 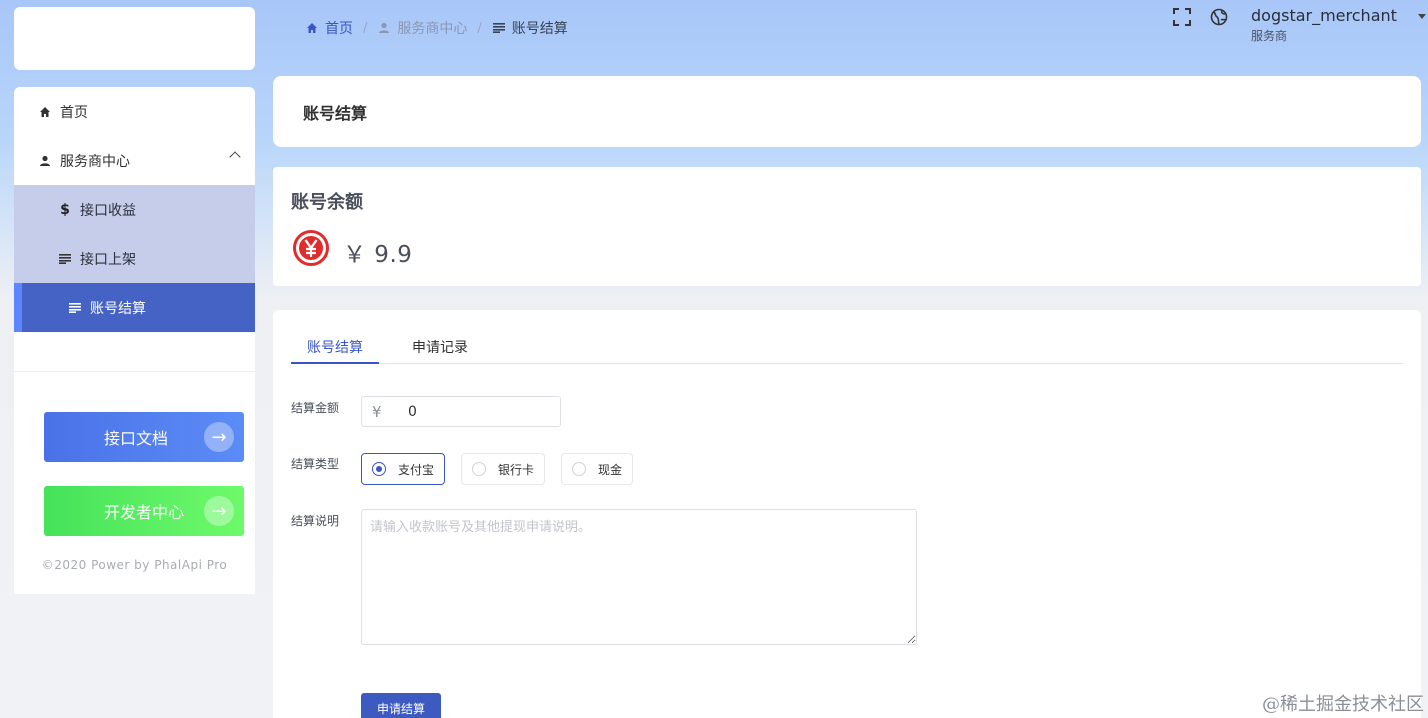 What do you see at coordinates (335, 350) in the screenshot?
I see `tab-account-settlement: 账号结算` at bounding box center [335, 350].